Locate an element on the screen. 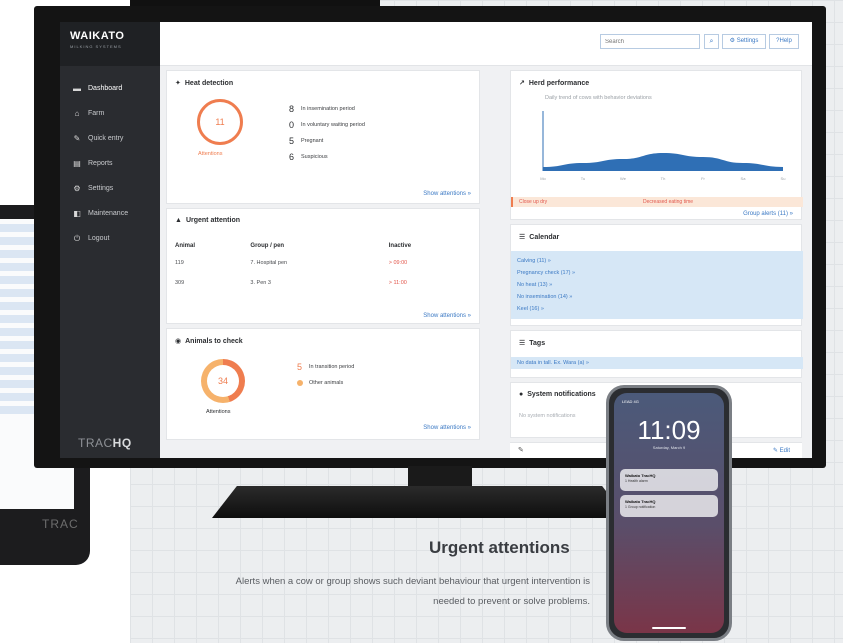 Image resolution: width=843 pixels, height=643 pixels. alert-right-text: Decreased eating time is located at coordinates (668, 202).